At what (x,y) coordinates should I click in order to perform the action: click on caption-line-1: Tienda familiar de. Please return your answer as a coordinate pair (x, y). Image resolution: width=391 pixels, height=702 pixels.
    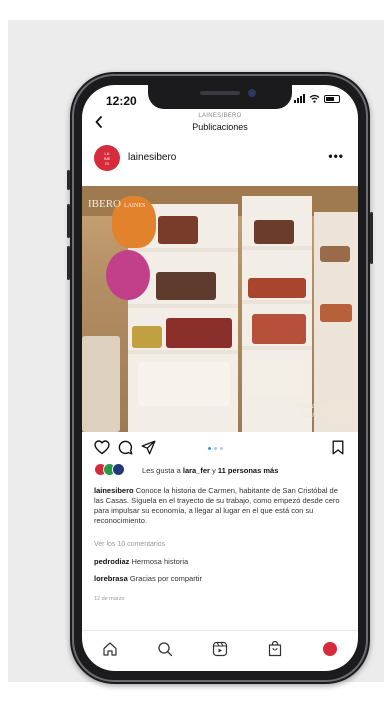
    Looking at the image, I should click on (322, 406).